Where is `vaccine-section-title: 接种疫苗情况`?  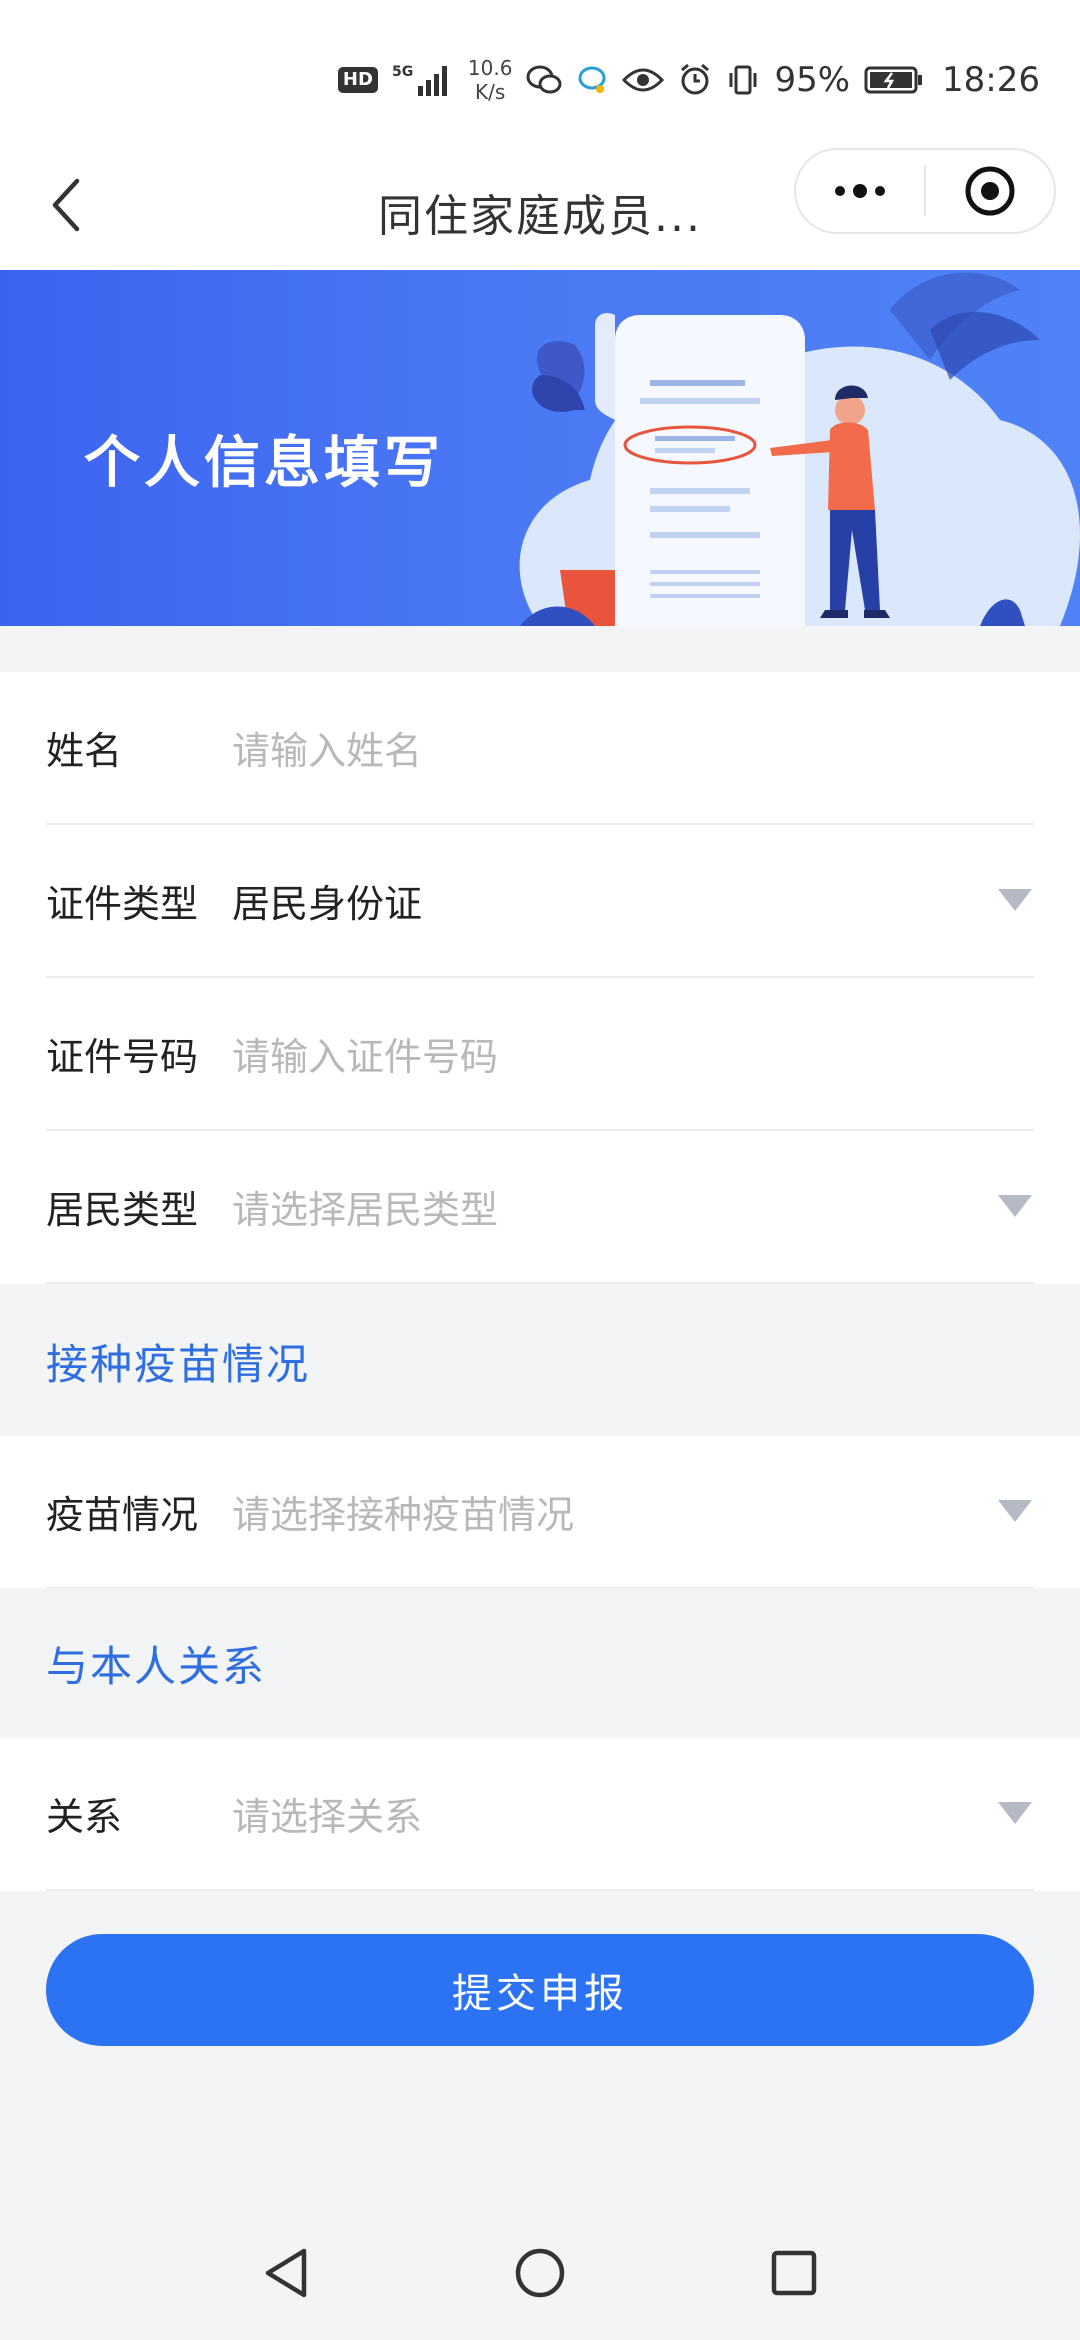 vaccine-section-title: 接种疫苗情况 is located at coordinates (178, 1364).